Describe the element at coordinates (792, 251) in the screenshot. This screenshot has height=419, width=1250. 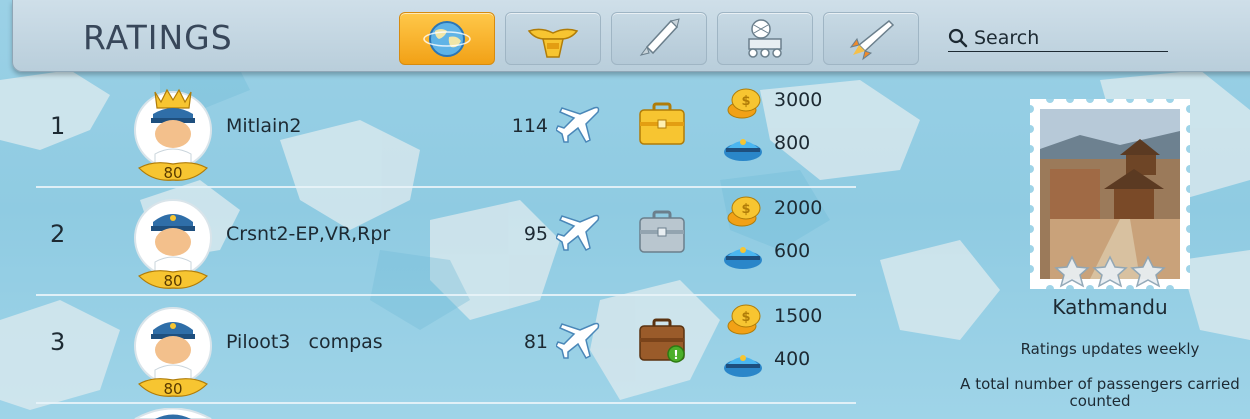
I see `caps-reward: 600` at that location.